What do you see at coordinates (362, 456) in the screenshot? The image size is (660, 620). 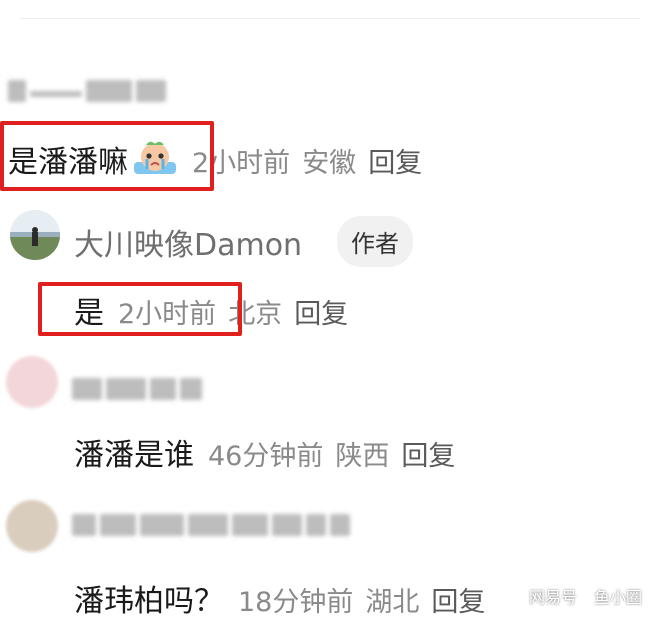 I see `comment-location: 陕西` at bounding box center [362, 456].